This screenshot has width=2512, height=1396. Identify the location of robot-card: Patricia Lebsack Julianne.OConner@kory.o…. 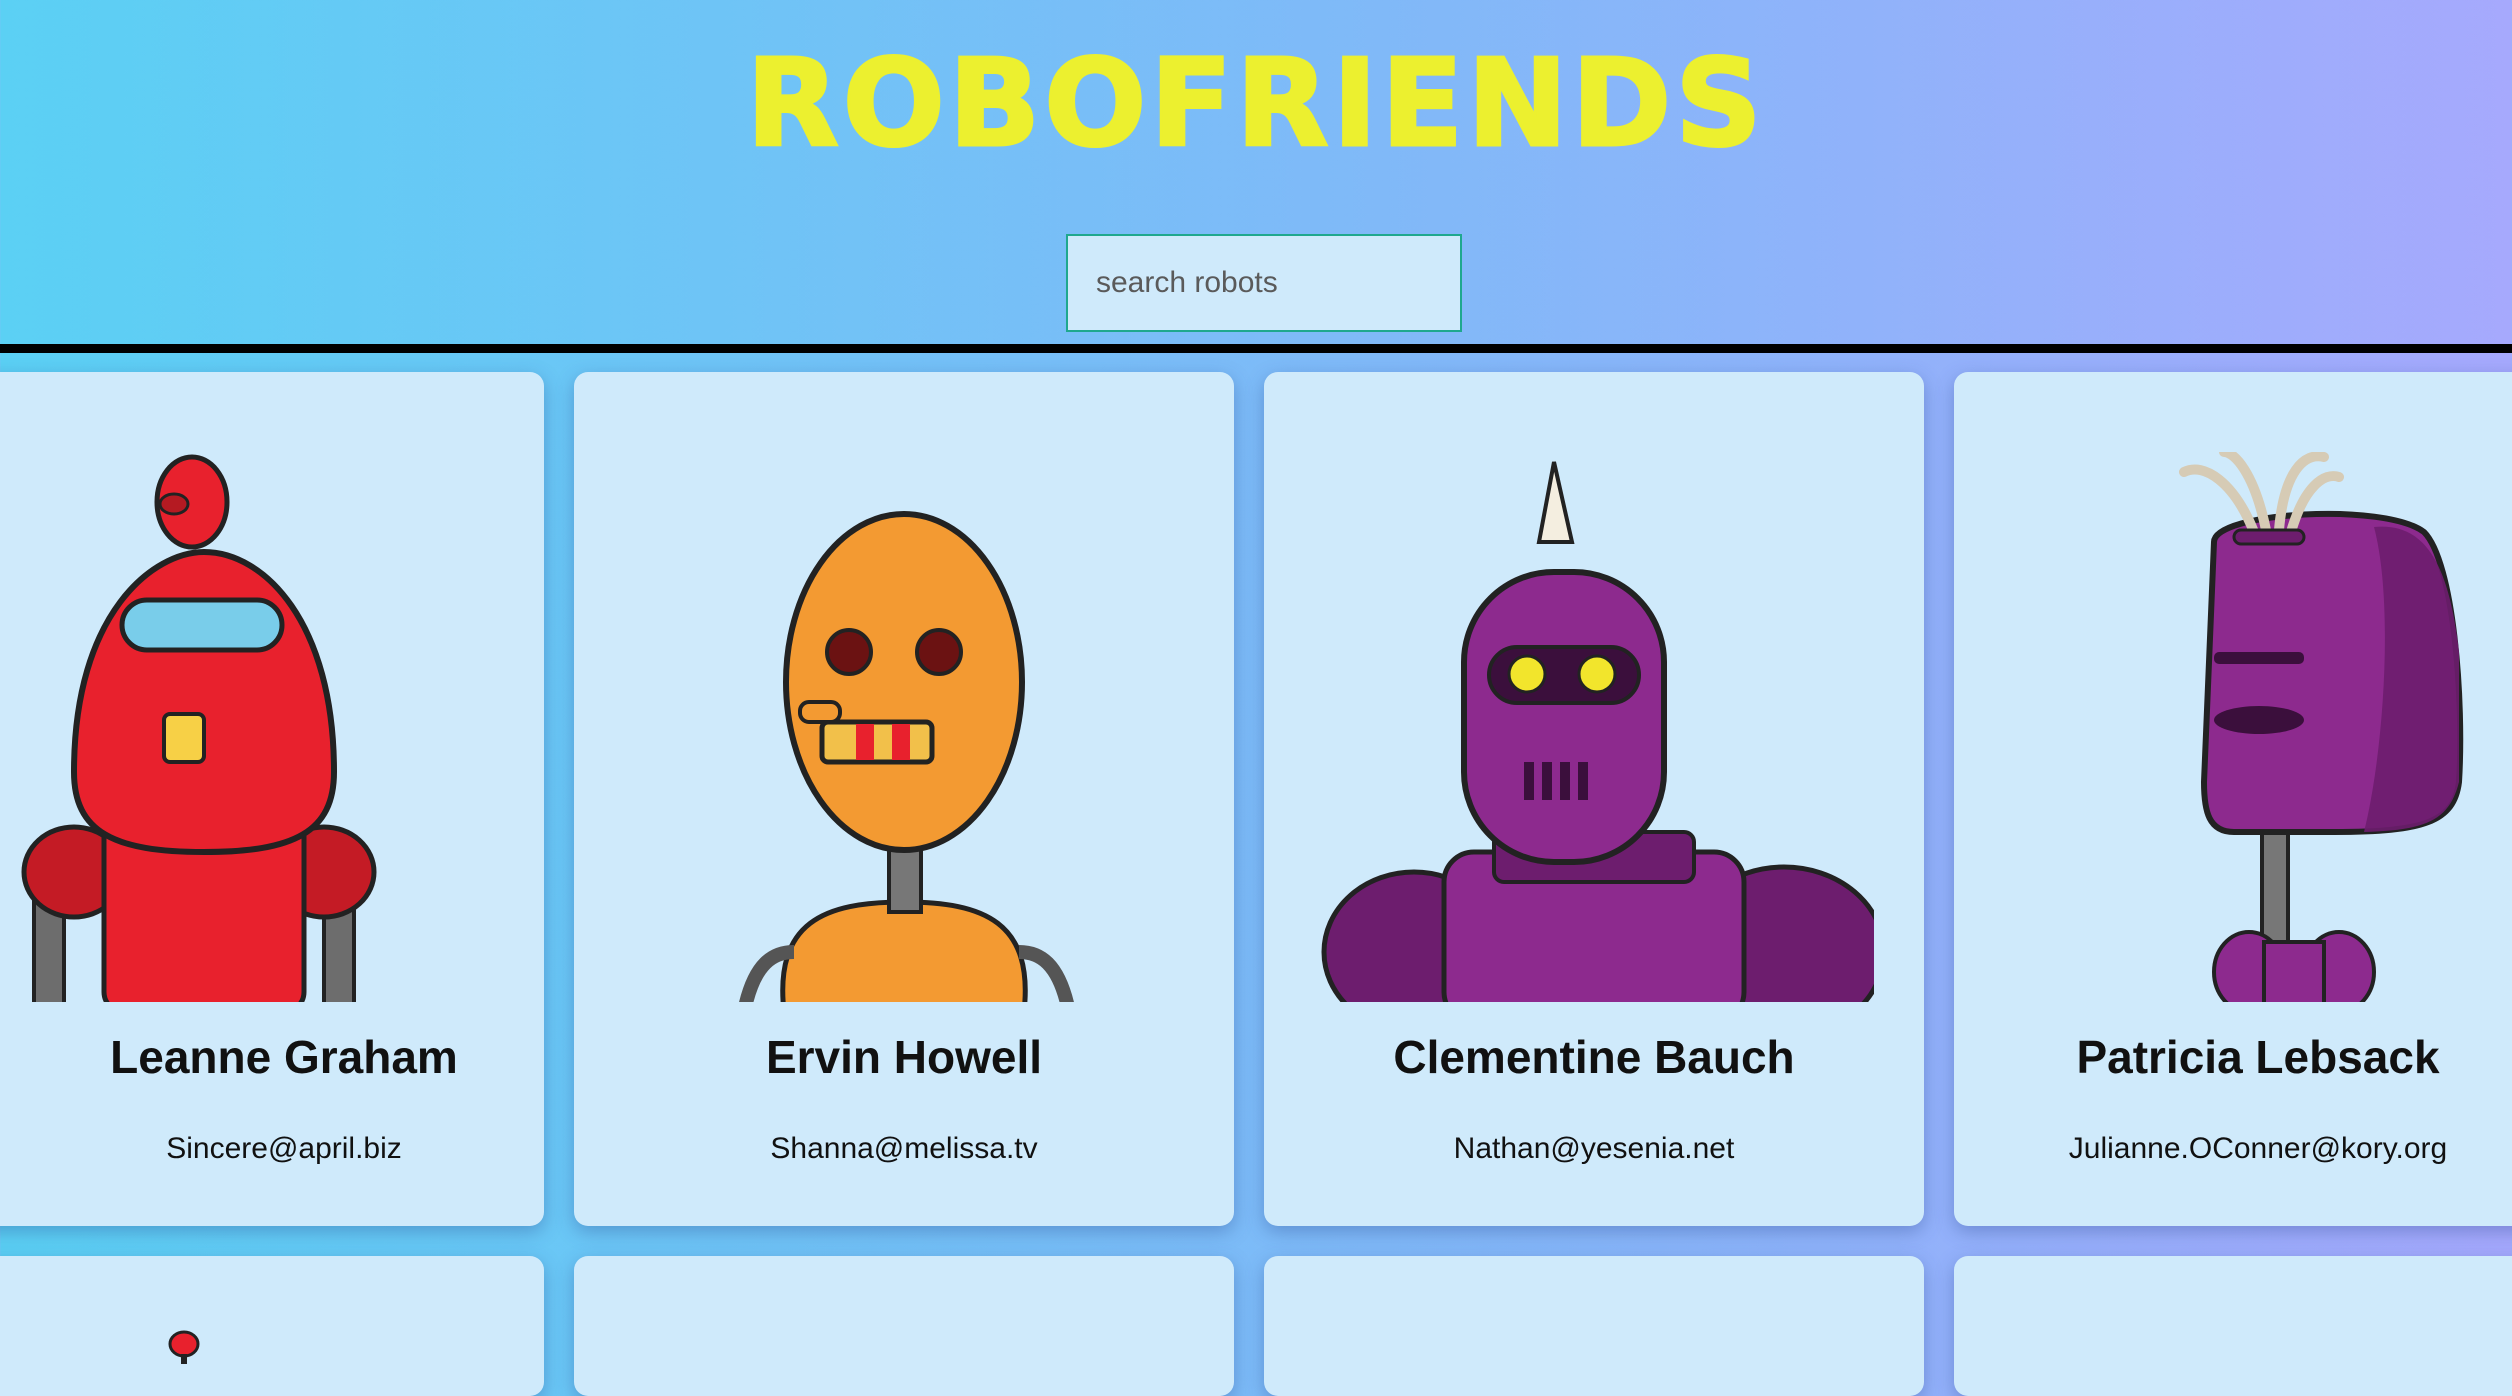
(2233, 799).